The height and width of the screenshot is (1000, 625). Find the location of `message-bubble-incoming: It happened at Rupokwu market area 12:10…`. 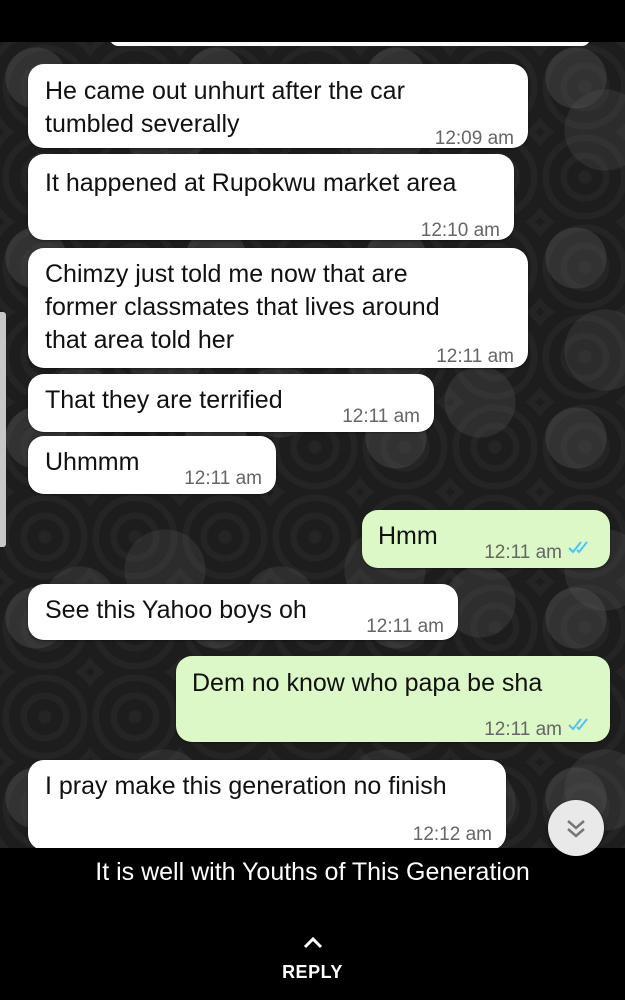

message-bubble-incoming: It happened at Rupokwu market area 12:10… is located at coordinates (271, 197).